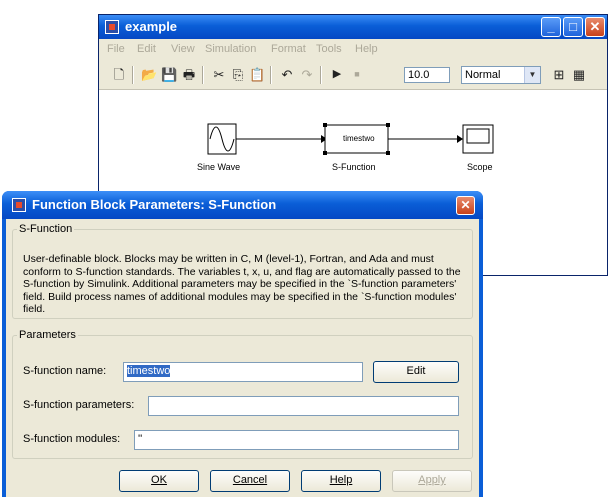 The image size is (608, 497). What do you see at coordinates (465, 205) in the screenshot?
I see `dialog-close-button: ✕` at bounding box center [465, 205].